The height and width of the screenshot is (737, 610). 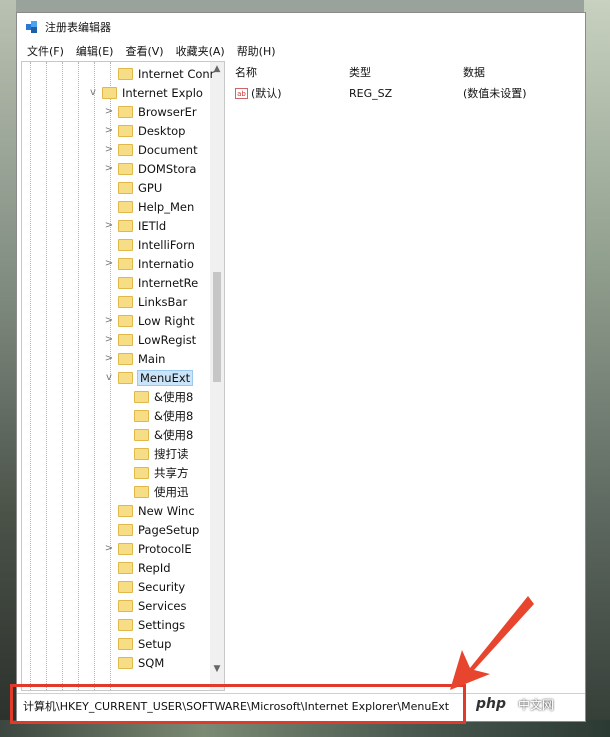 I want to click on tree-item: > Desktop, so click(x=145, y=130).